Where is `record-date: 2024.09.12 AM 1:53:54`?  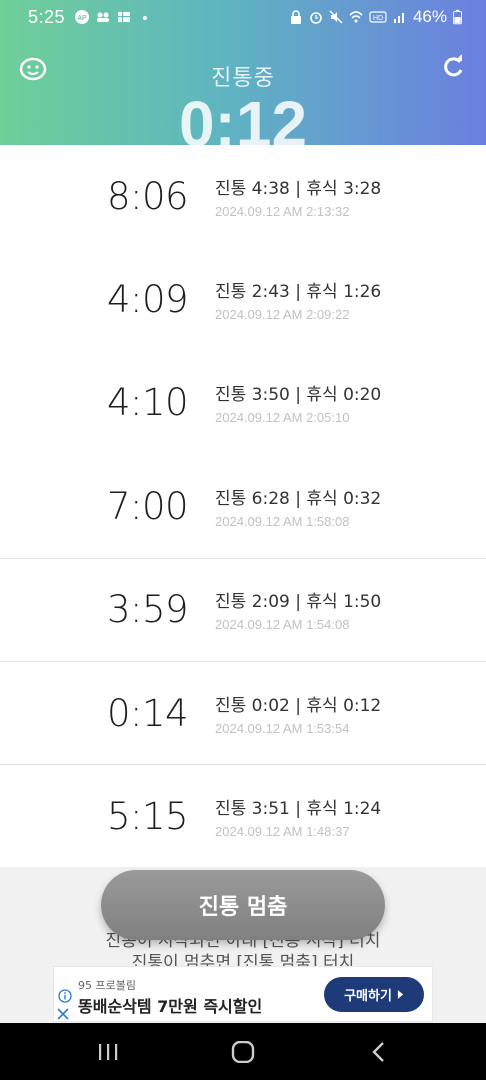
record-date: 2024.09.12 AM 1:53:54 is located at coordinates (282, 728).